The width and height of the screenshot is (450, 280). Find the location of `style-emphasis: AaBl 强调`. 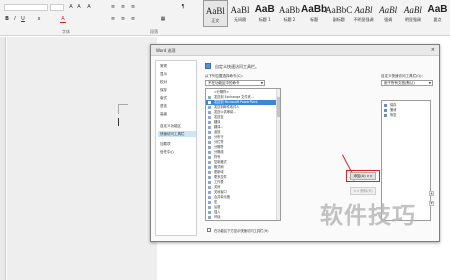

style-emphasis: AaBl 强调 is located at coordinates (388, 13).